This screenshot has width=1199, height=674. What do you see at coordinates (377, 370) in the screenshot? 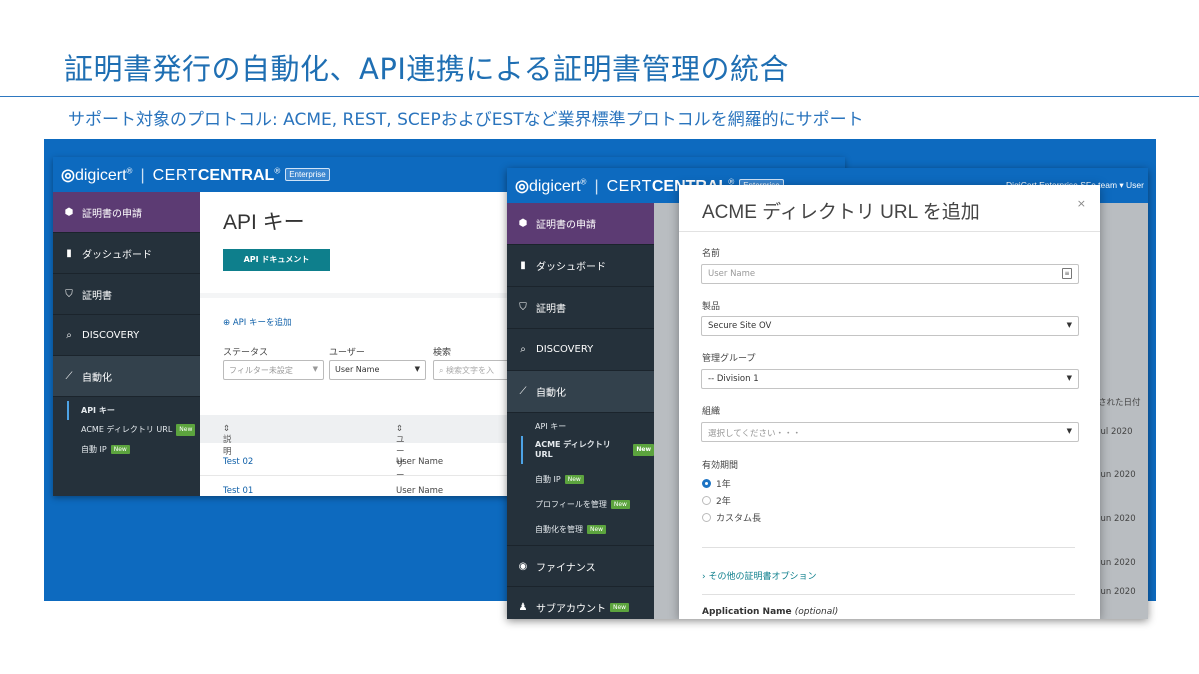
I see `user-filter-select: User Name ▼` at bounding box center [377, 370].